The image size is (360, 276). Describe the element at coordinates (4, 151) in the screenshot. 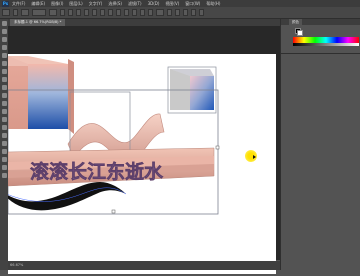

I see `path-select-tool-icon` at that location.